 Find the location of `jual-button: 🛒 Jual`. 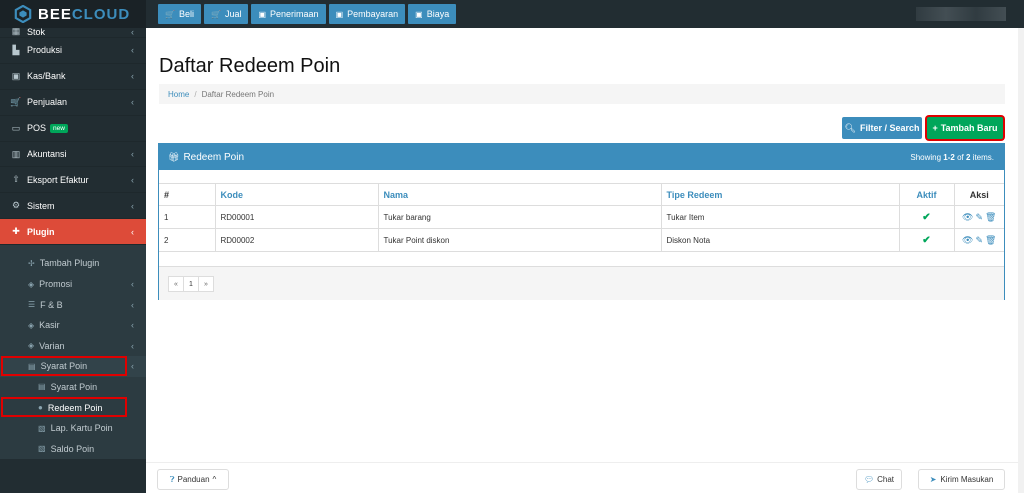

jual-button: 🛒 Jual is located at coordinates (226, 14).